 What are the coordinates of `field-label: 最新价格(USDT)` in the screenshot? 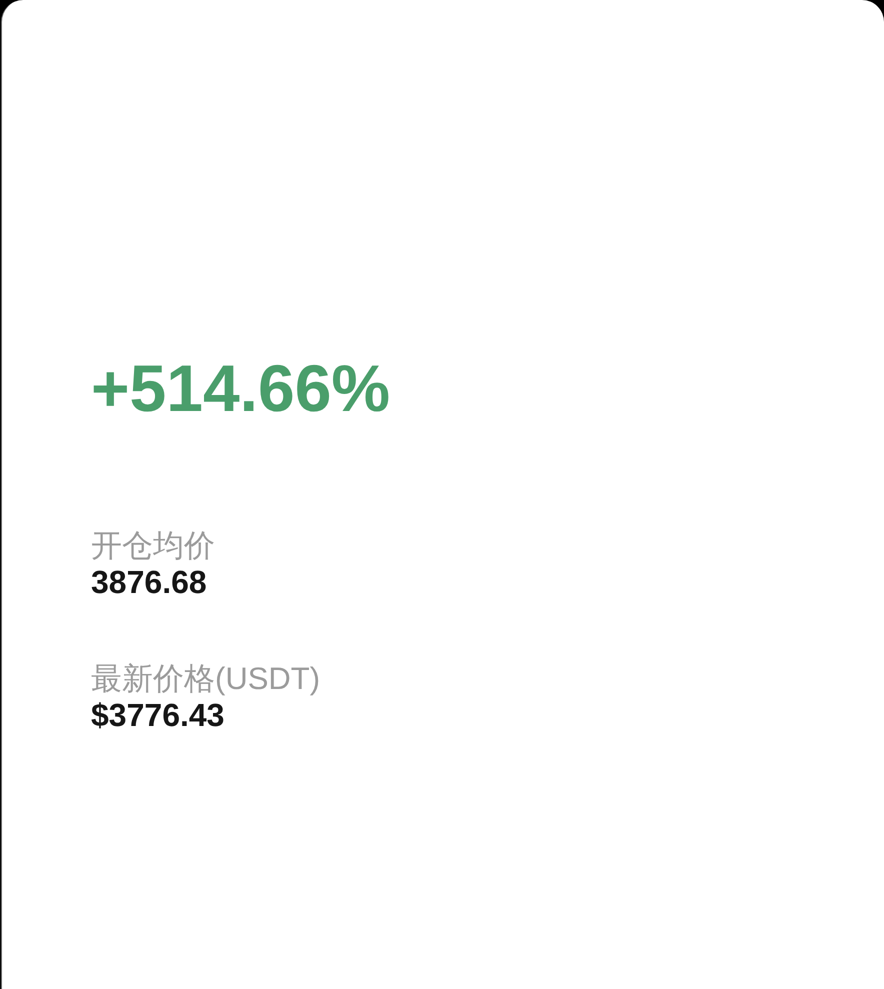 It's located at (205, 679).